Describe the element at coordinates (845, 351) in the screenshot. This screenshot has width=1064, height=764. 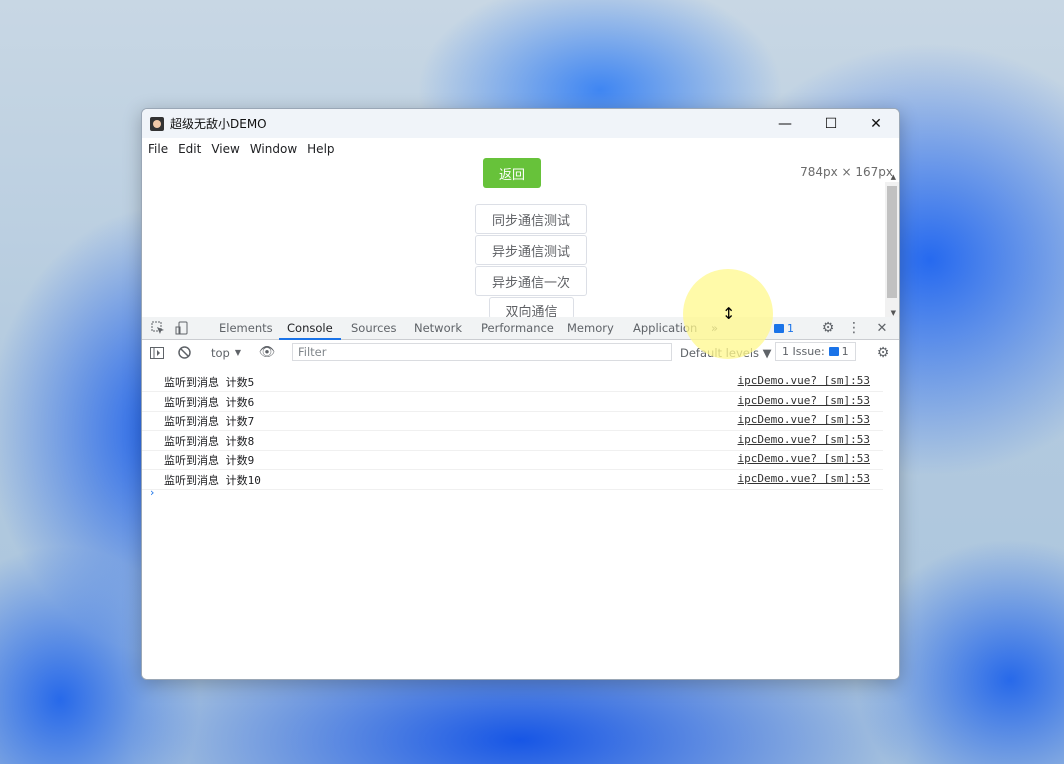
I see `issues-count: 1` at that location.